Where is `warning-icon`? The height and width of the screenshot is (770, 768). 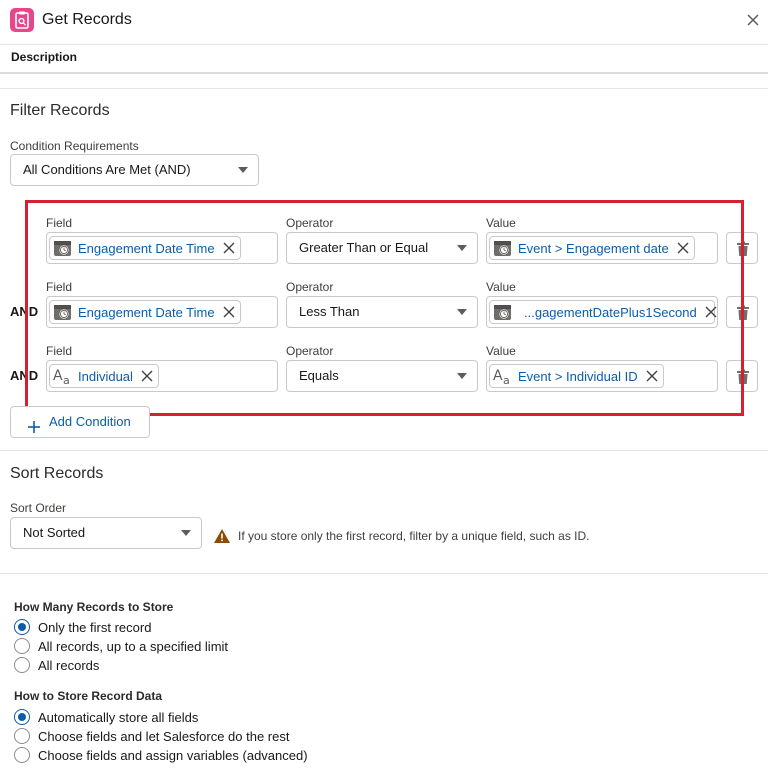
warning-icon is located at coordinates (222, 537).